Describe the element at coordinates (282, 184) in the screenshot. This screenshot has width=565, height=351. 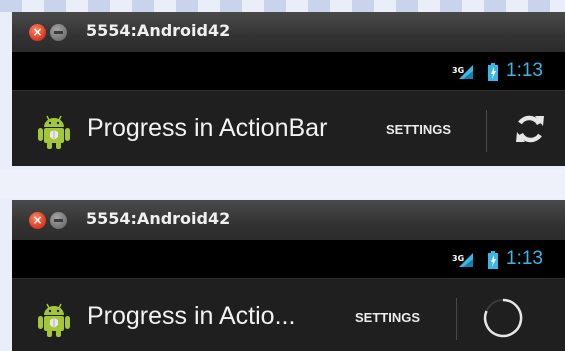
I see `background-gap` at that location.